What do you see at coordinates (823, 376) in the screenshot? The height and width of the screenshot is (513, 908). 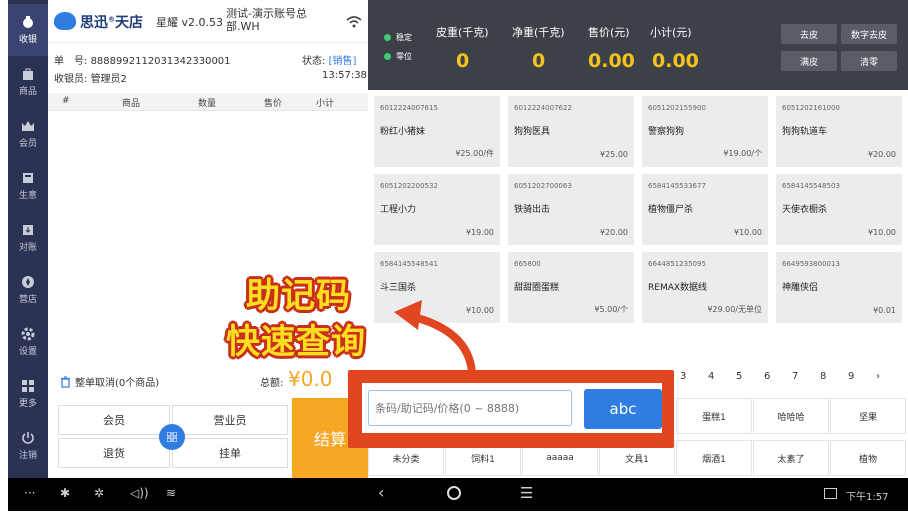 I see `page-5: 8` at bounding box center [823, 376].